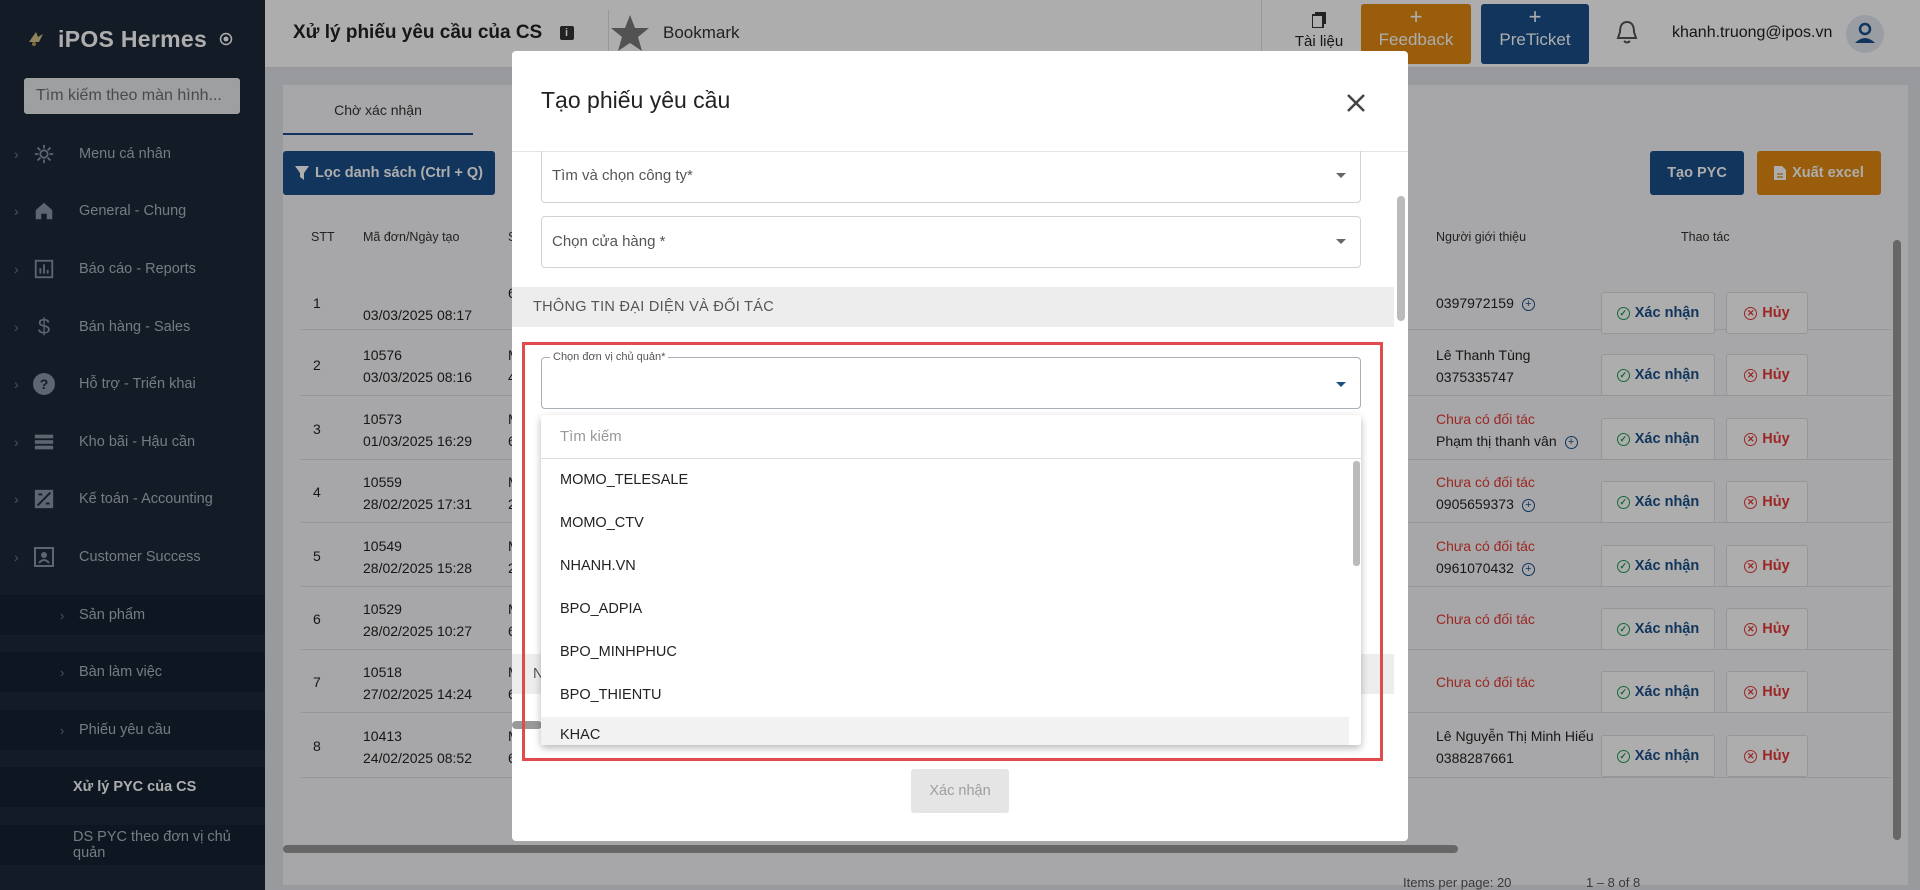 This screenshot has height=890, width=1920. What do you see at coordinates (609, 241) in the screenshot?
I see `store-select-placeholder: Chọn cửa hàng *` at bounding box center [609, 241].